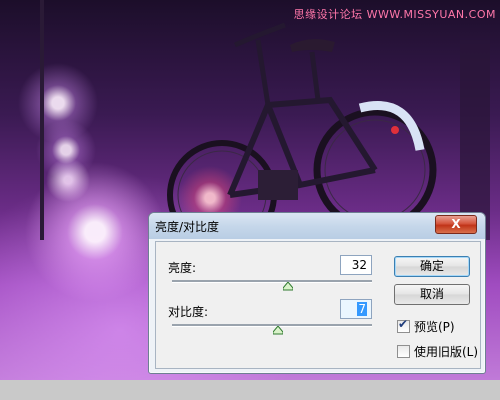 The width and height of the screenshot is (500, 400). Describe the element at coordinates (272, 281) in the screenshot. I see `brightness-slider` at that location.